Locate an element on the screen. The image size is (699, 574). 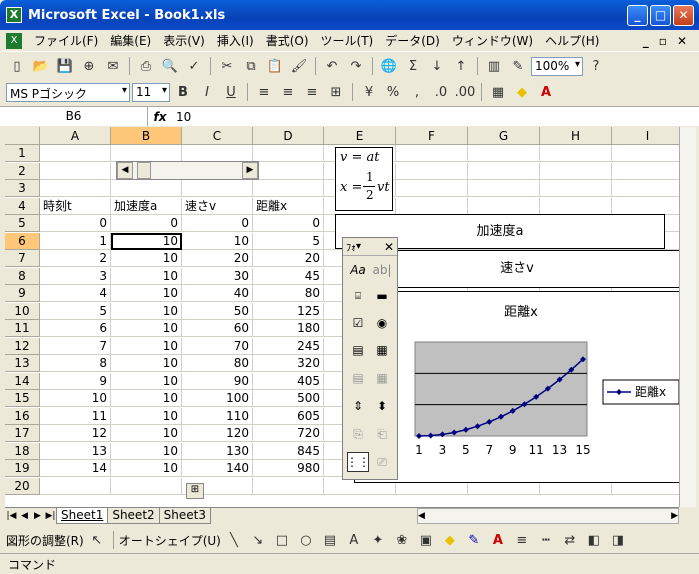
control-properties-icon: ⎘ is located at coordinates (358, 434).